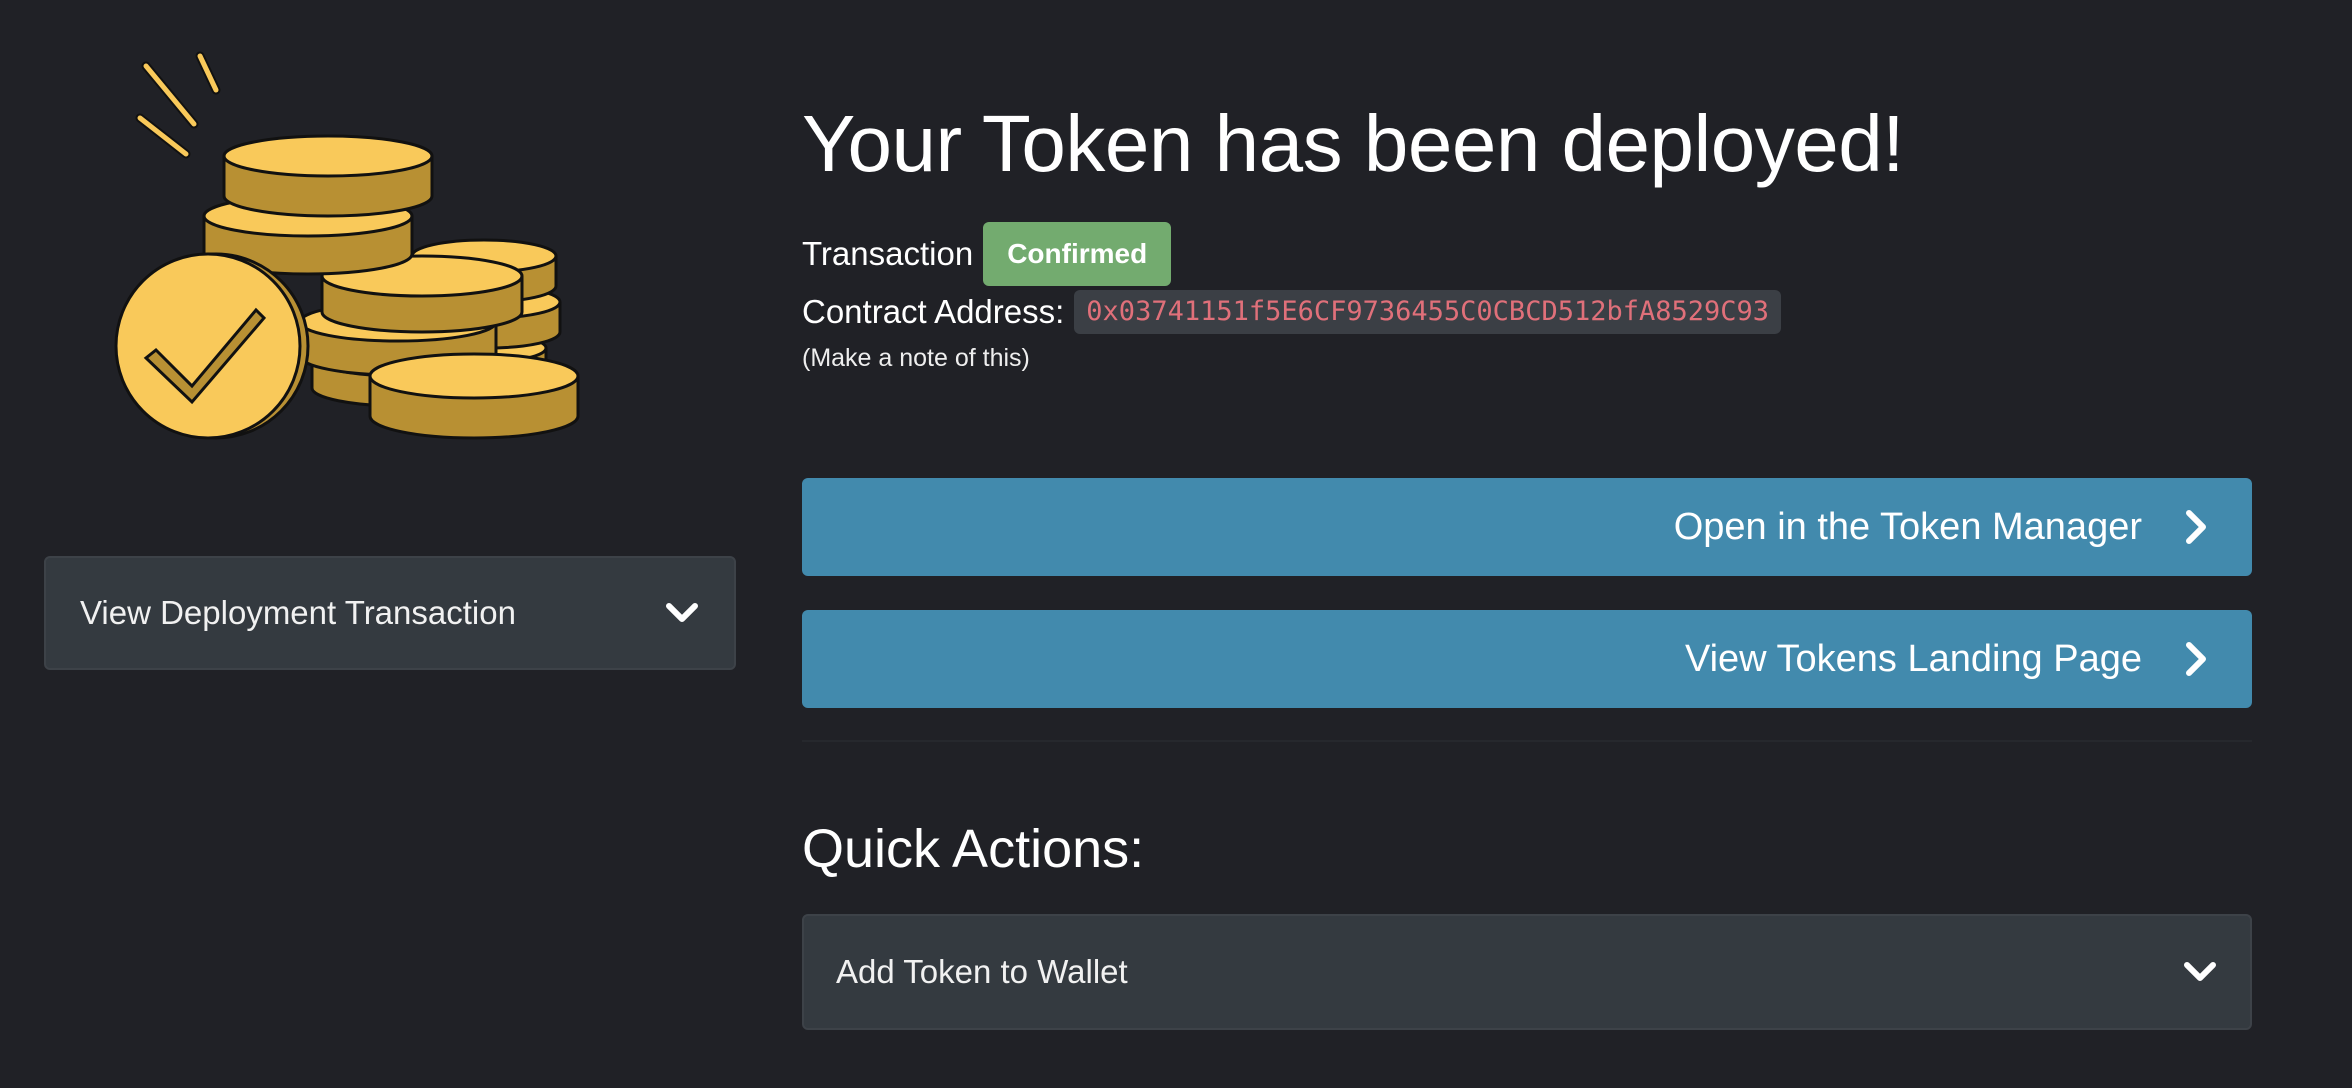 This screenshot has height=1088, width=2352. I want to click on view-deployment-transaction-panel: View Deployment Transaction, so click(390, 613).